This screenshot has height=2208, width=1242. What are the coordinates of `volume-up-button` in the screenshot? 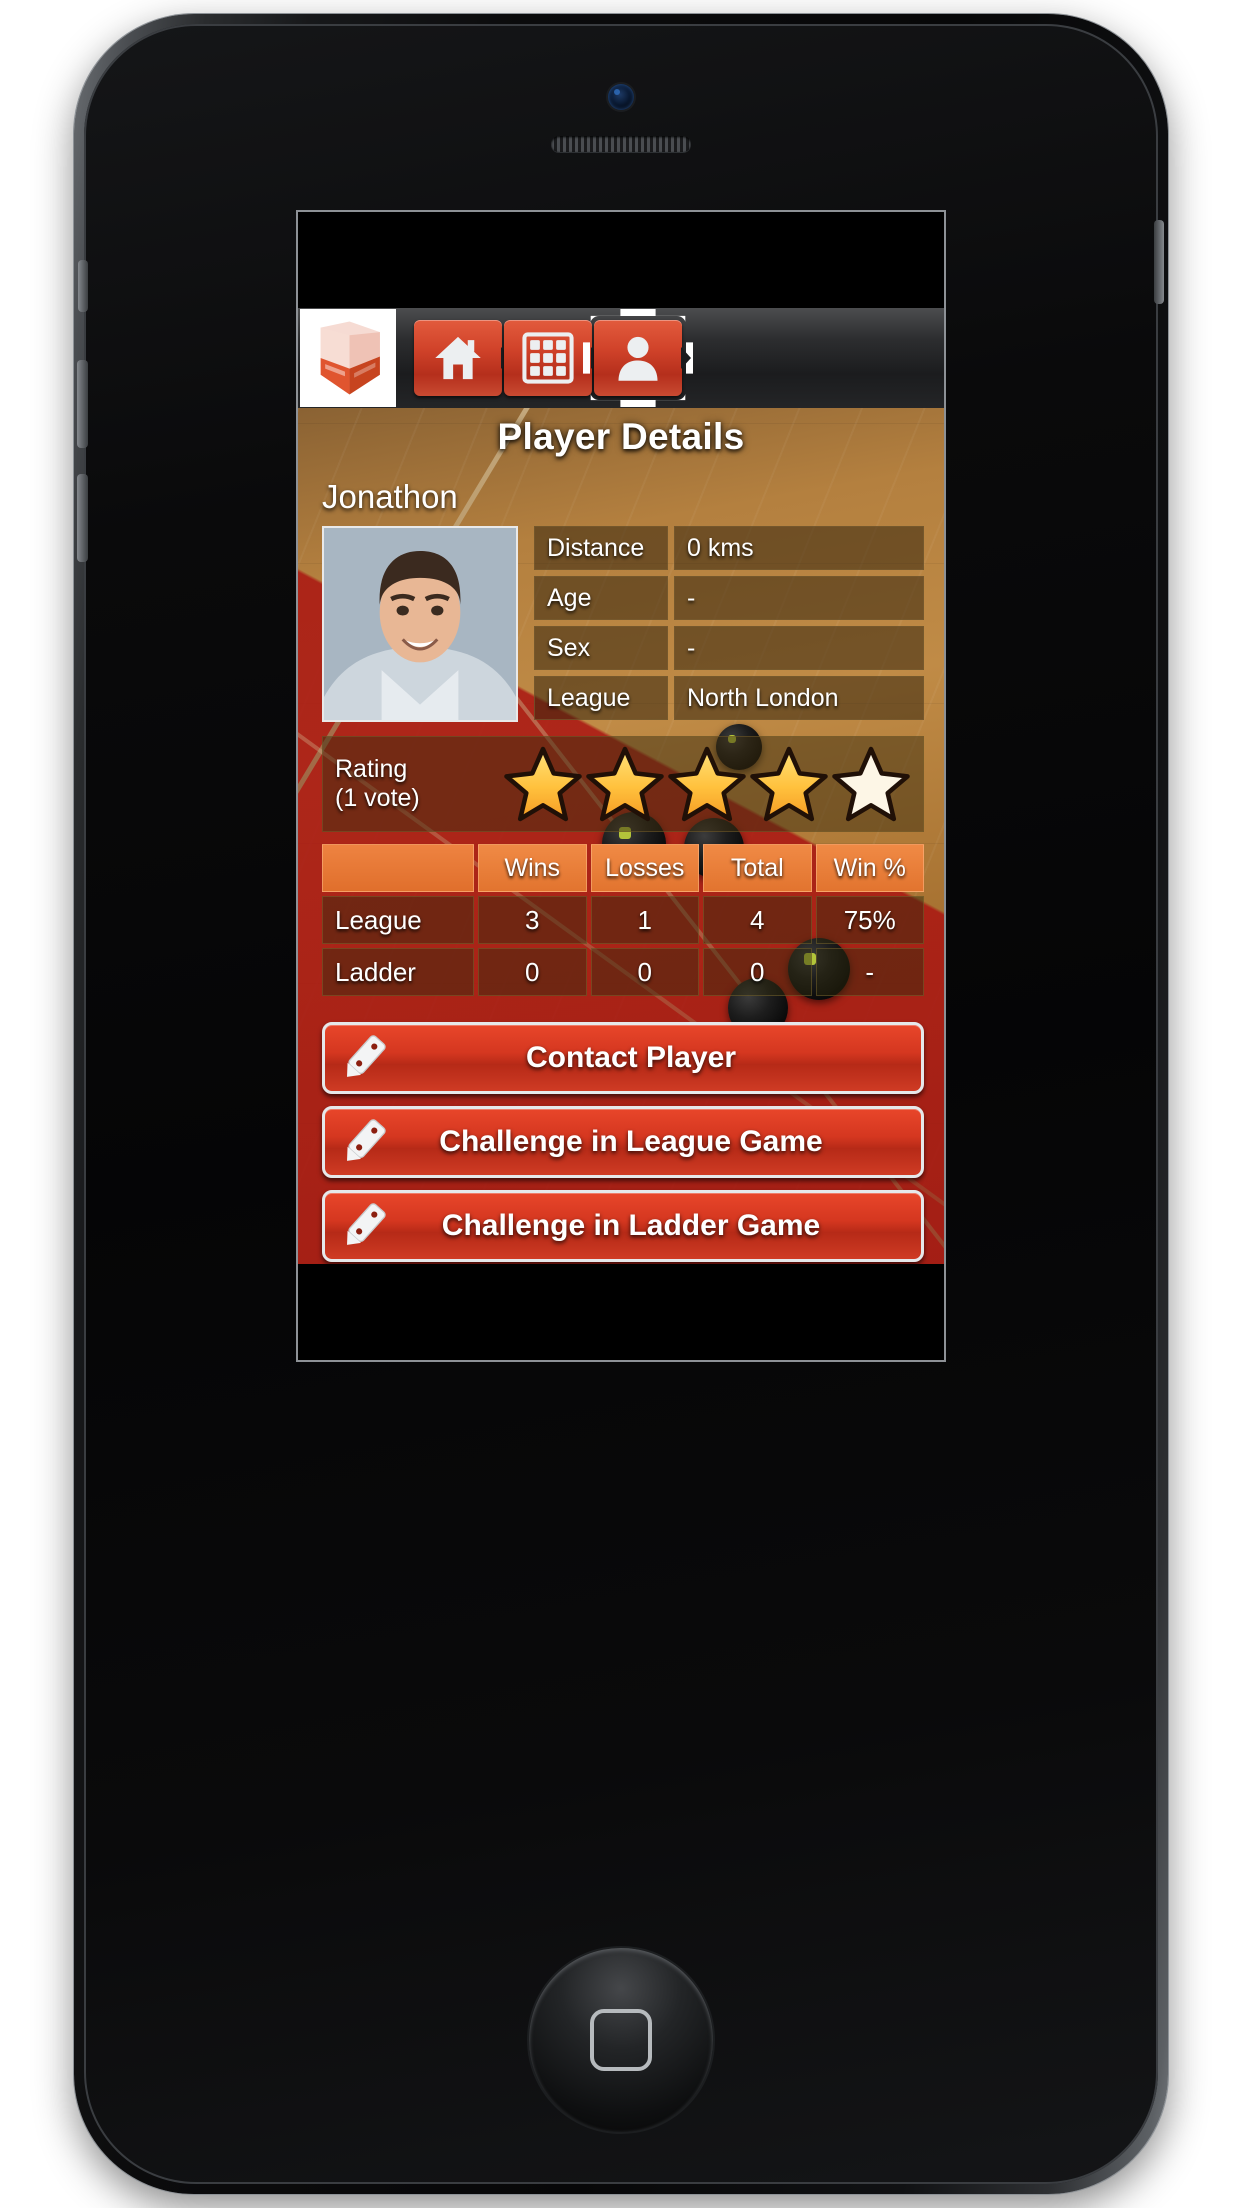 It's located at (82, 404).